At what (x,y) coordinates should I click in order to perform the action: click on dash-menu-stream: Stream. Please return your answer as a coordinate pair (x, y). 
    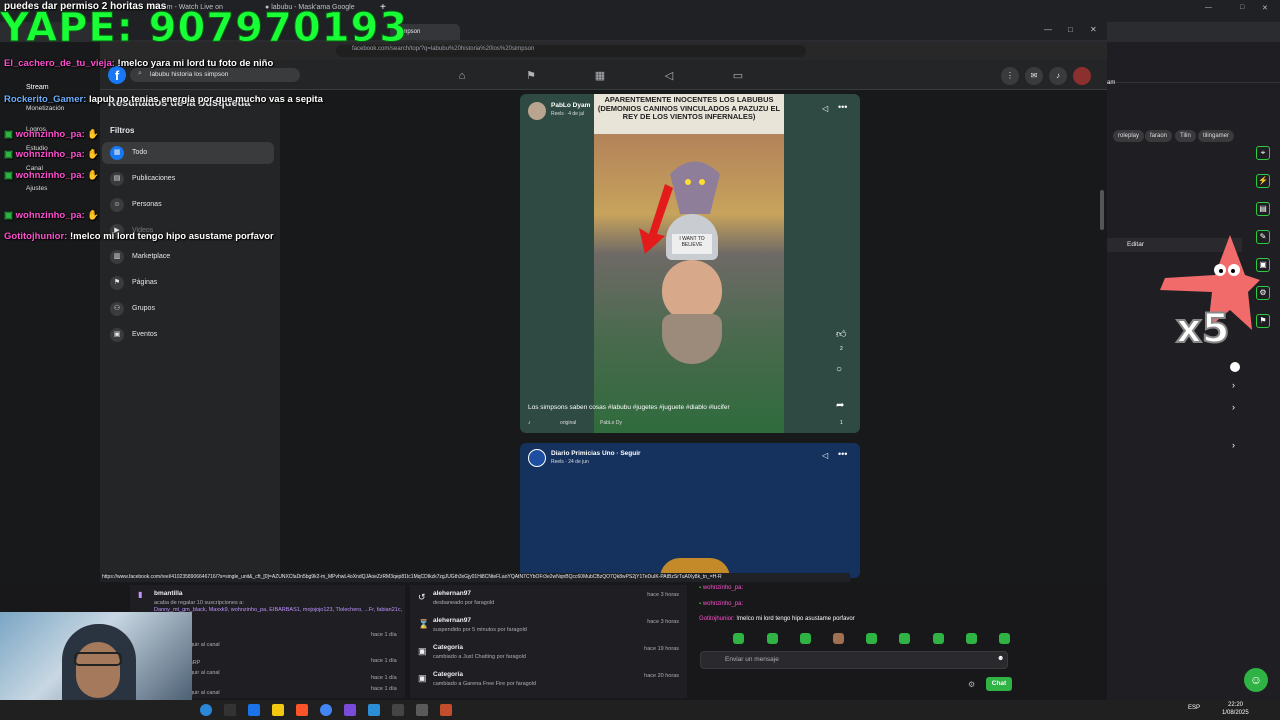
    Looking at the image, I should click on (37, 87).